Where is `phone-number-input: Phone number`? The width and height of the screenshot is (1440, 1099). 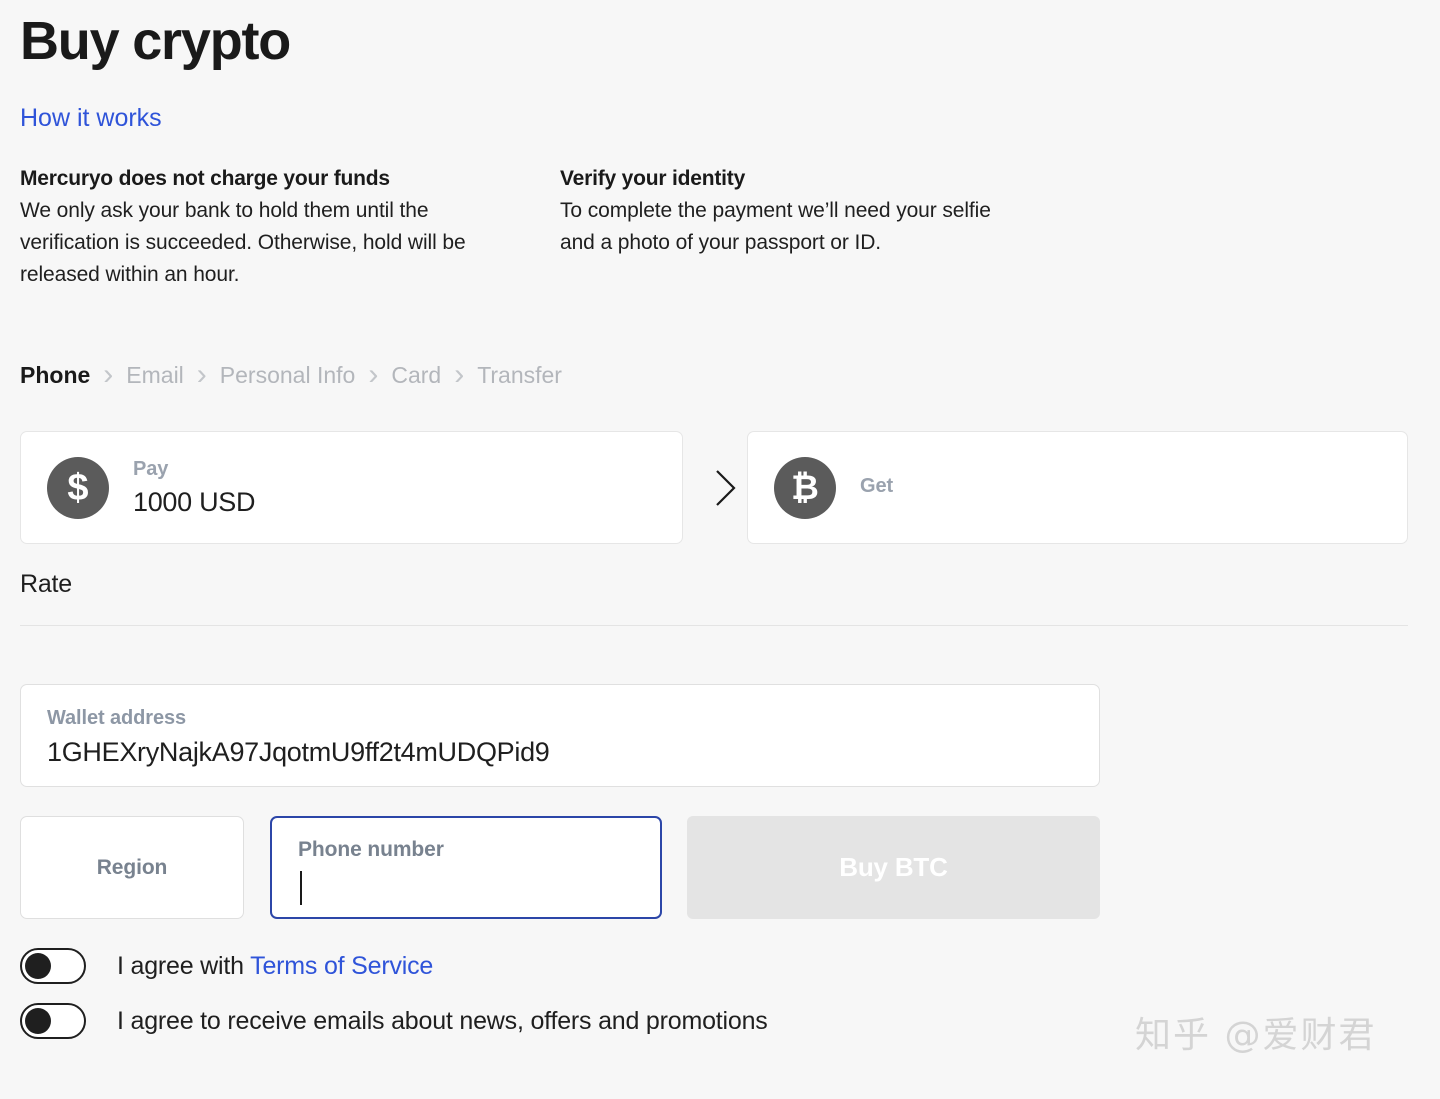 phone-number-input: Phone number is located at coordinates (466, 867).